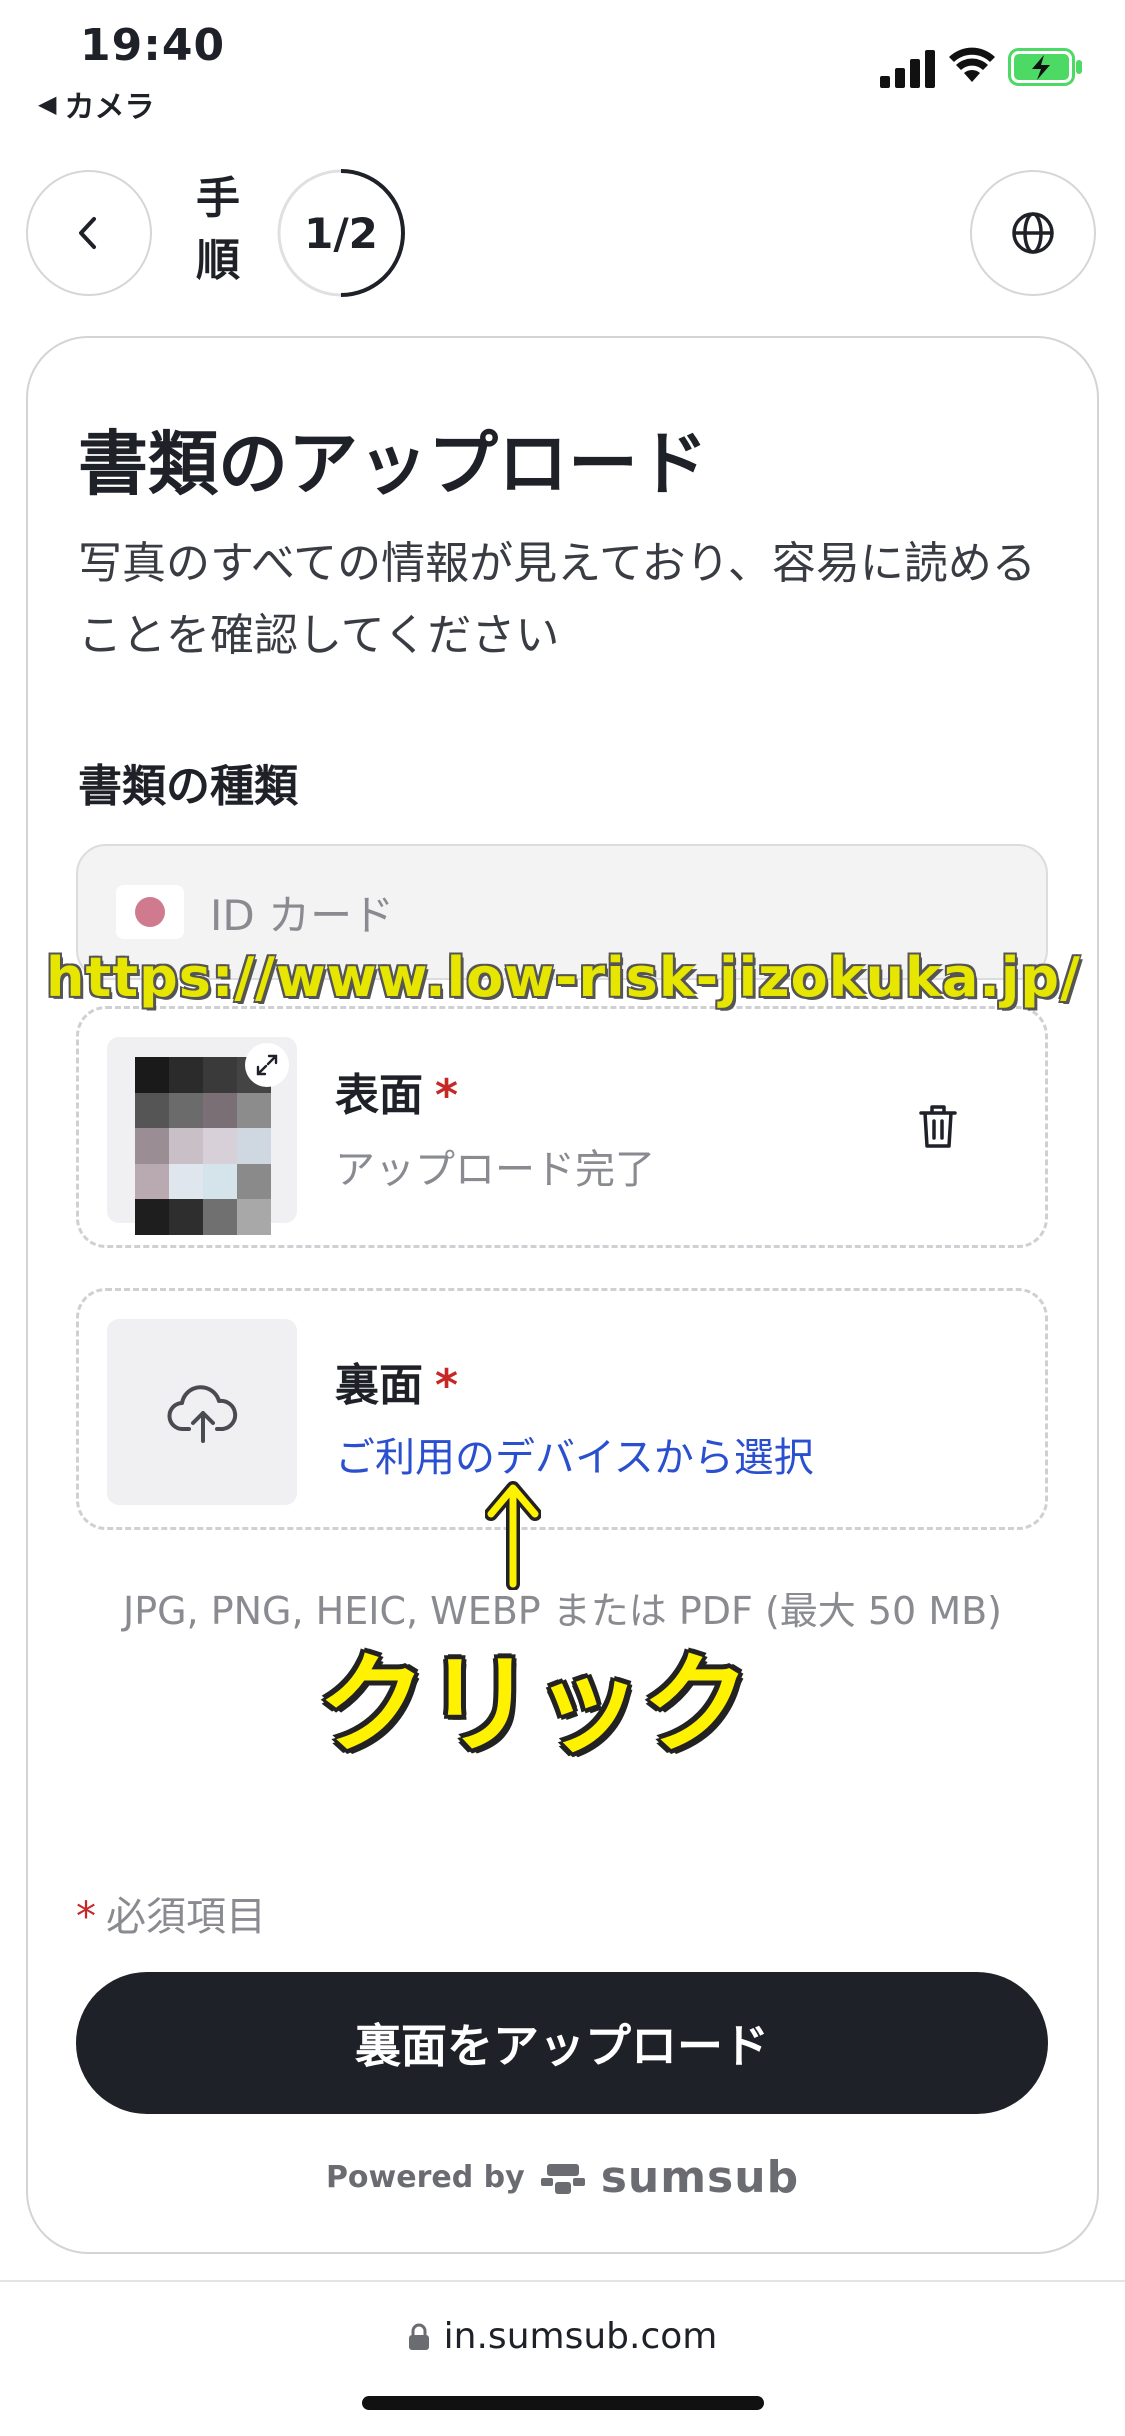  I want to click on back-title-text: 裏面, so click(379, 1385).